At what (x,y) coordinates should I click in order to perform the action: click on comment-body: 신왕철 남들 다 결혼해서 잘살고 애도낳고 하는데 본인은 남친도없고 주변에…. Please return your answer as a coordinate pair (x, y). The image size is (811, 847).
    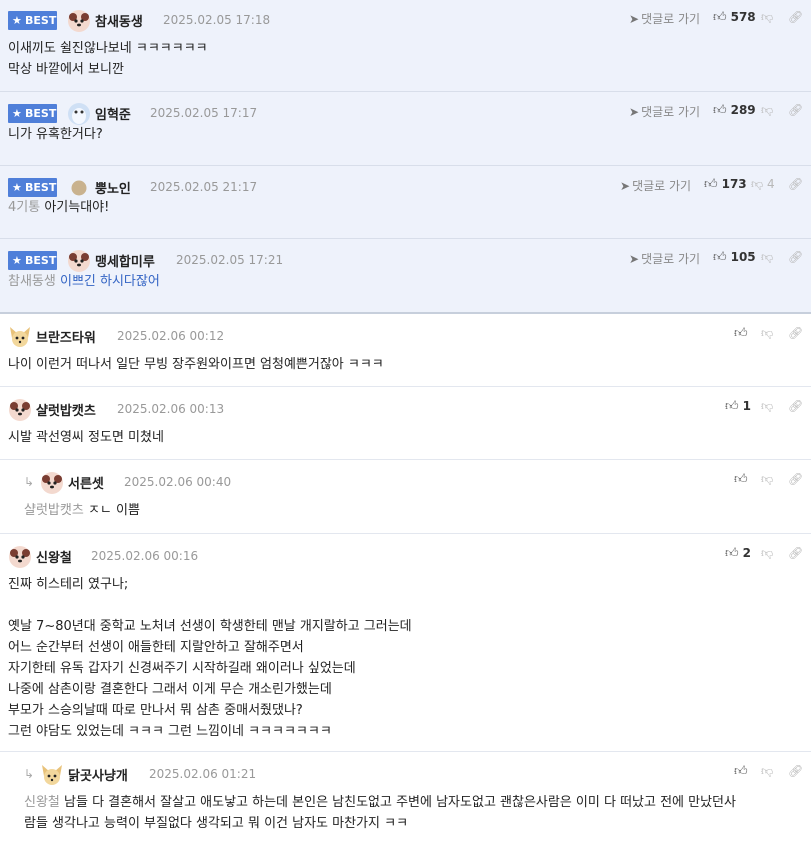
    Looking at the image, I should click on (380, 813).